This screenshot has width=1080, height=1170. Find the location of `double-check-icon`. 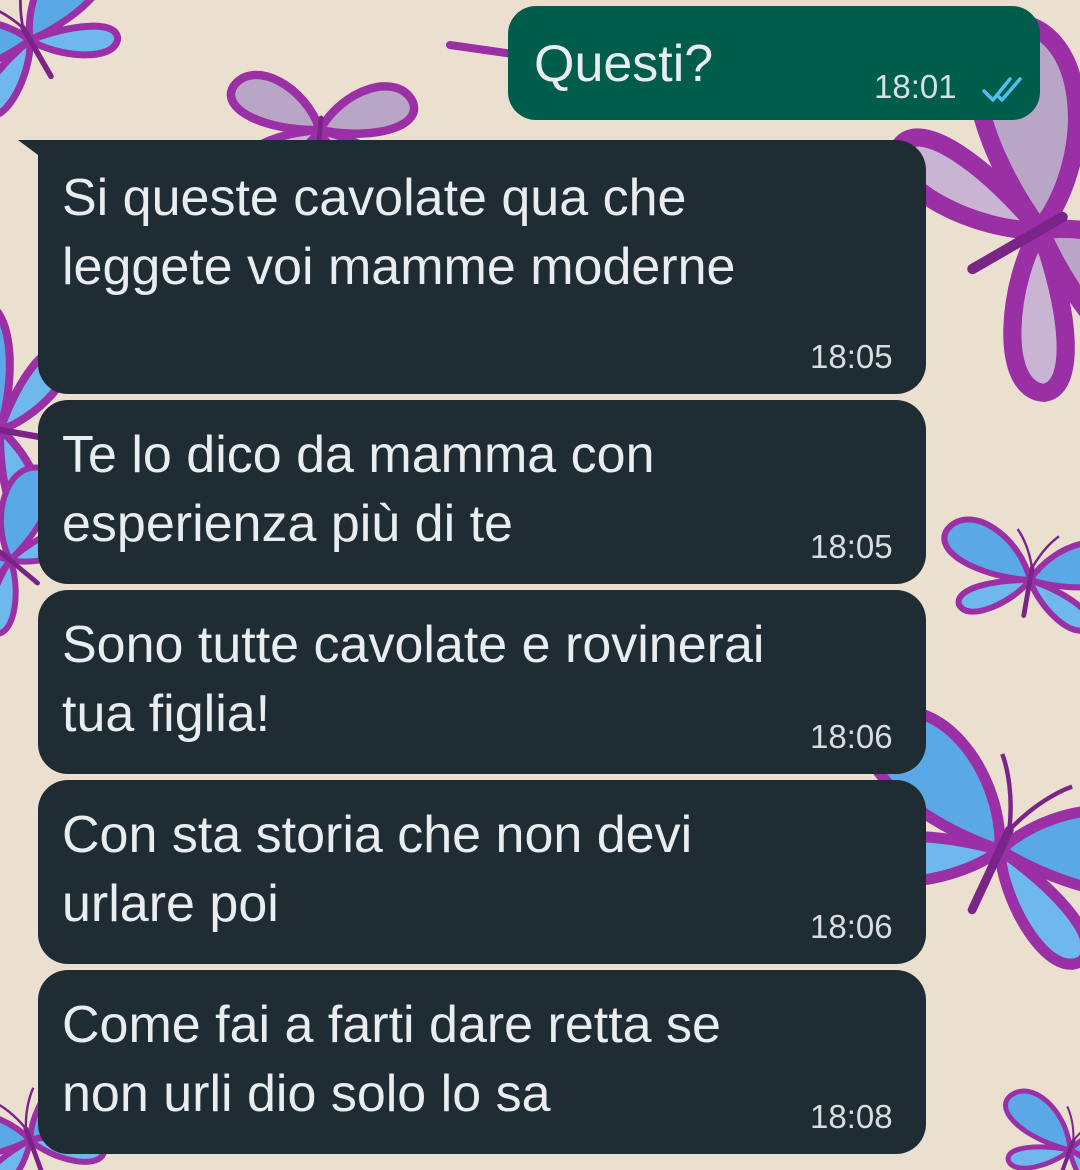

double-check-icon is located at coordinates (1002, 89).